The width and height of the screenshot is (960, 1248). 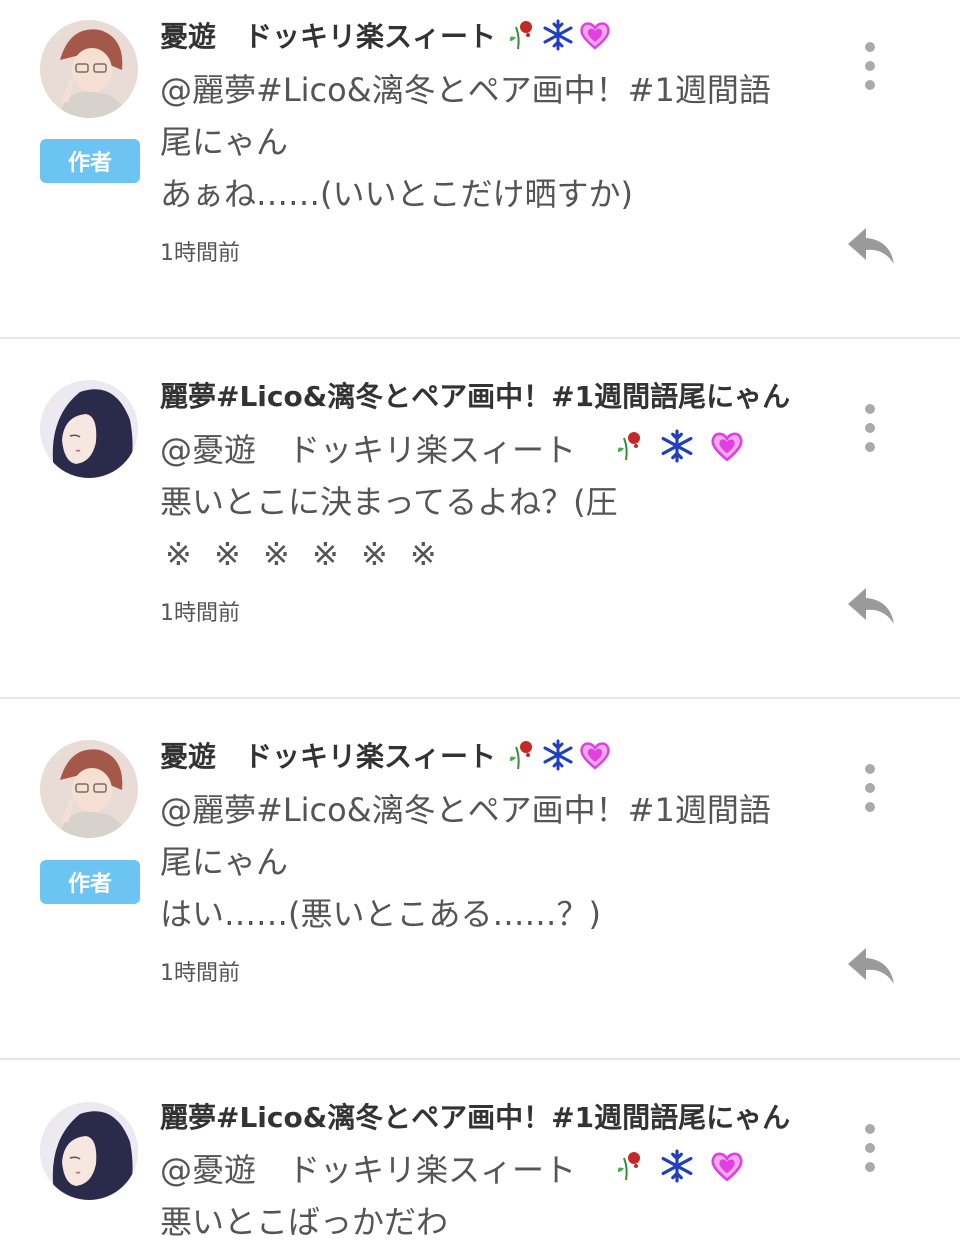 What do you see at coordinates (396, 194) in the screenshot?
I see `comment-text-line: あぁね……(いいとこだけ晒すか)` at bounding box center [396, 194].